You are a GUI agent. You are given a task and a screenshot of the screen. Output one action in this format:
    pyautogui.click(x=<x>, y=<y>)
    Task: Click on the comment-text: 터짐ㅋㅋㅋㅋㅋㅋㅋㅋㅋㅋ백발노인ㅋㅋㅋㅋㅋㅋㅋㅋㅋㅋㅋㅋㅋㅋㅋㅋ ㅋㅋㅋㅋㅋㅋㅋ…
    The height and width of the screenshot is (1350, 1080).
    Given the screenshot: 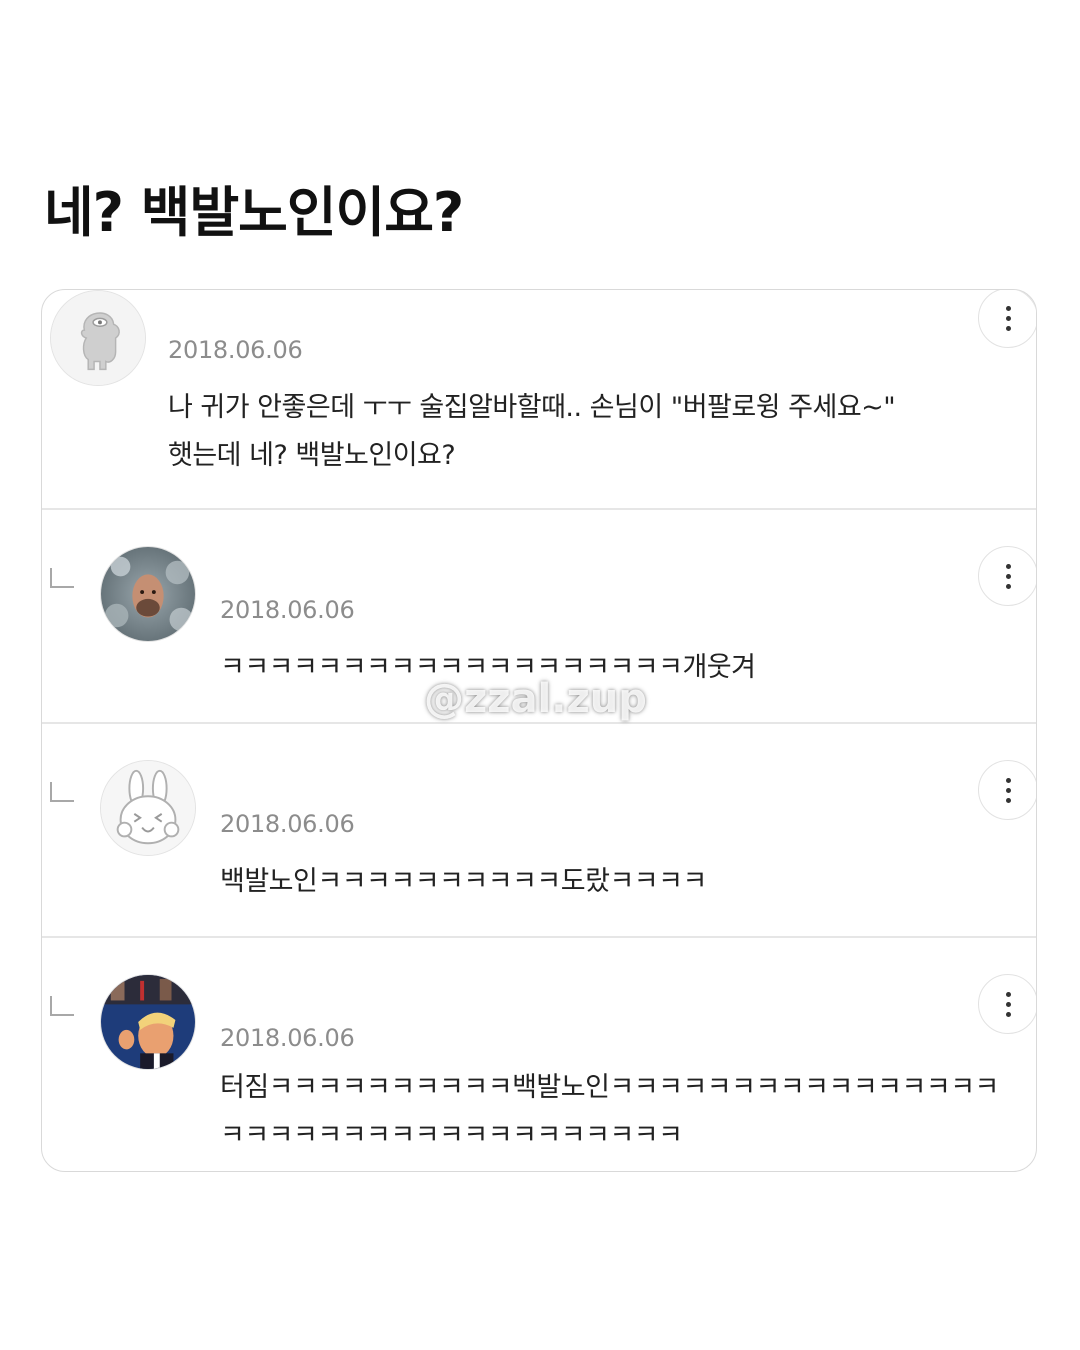 What is the action you would take?
    pyautogui.click(x=609, y=1111)
    